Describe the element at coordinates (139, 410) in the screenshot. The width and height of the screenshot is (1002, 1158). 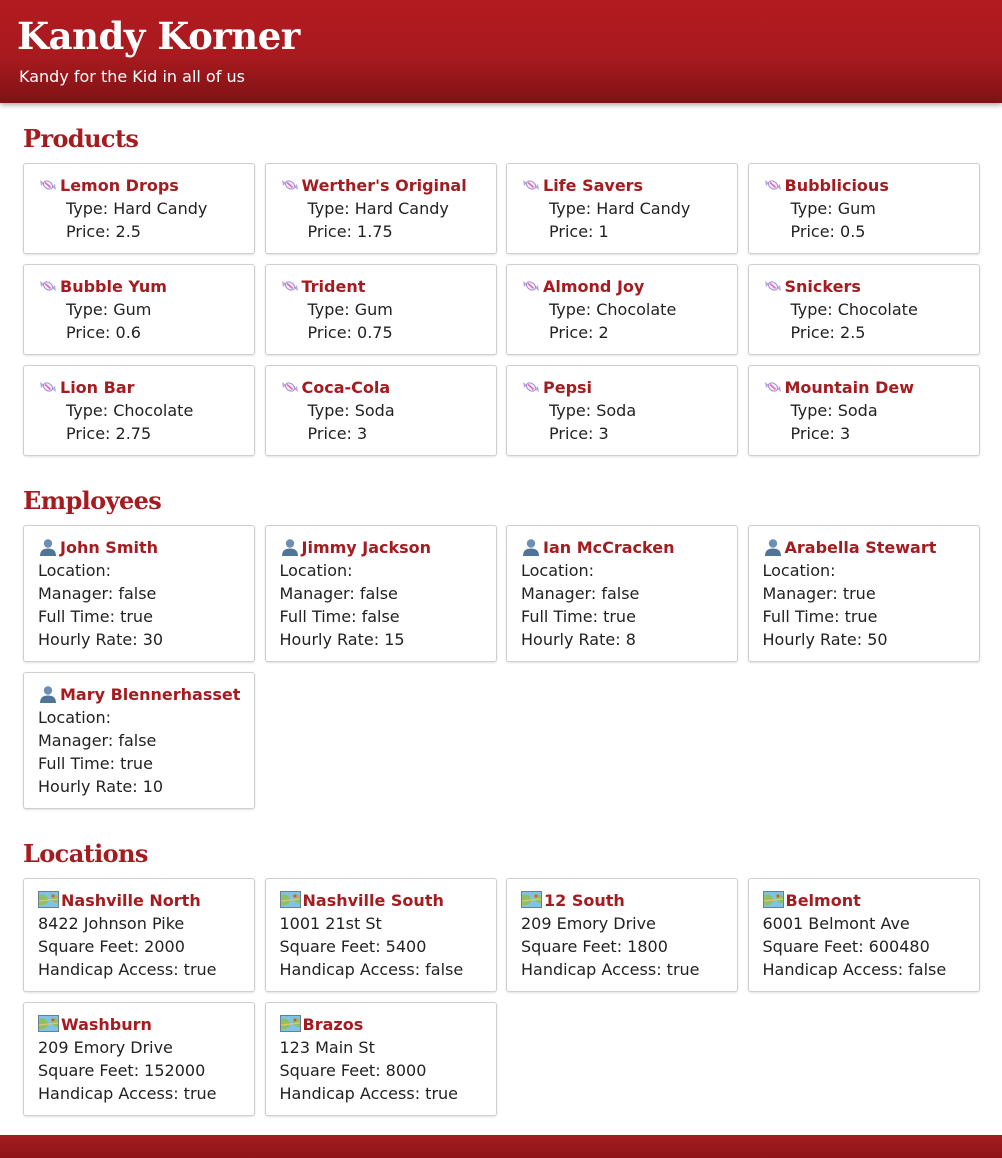
I see `product-card: Lion Bar Type: Chocolate Price: 2.75` at that location.